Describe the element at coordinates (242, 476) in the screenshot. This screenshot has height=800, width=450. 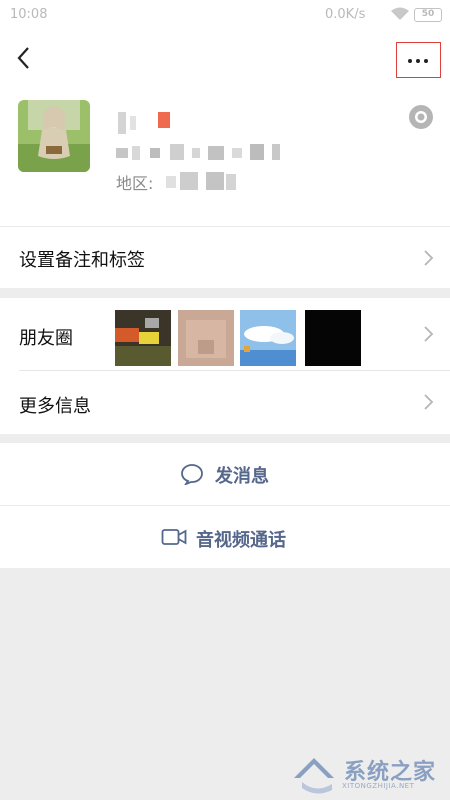
I see `send-message-label: 发消息` at that location.